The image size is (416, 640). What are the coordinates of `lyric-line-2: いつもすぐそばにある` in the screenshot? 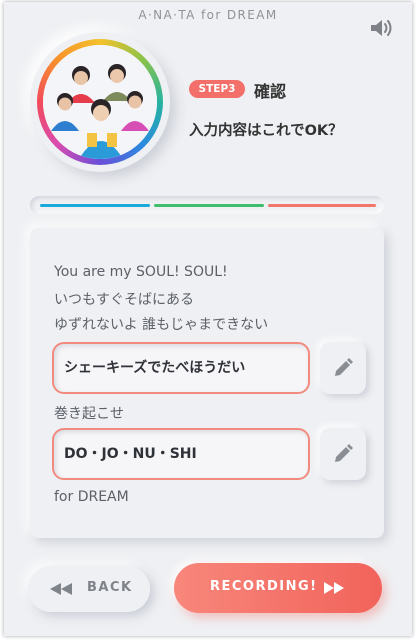 It's located at (124, 300).